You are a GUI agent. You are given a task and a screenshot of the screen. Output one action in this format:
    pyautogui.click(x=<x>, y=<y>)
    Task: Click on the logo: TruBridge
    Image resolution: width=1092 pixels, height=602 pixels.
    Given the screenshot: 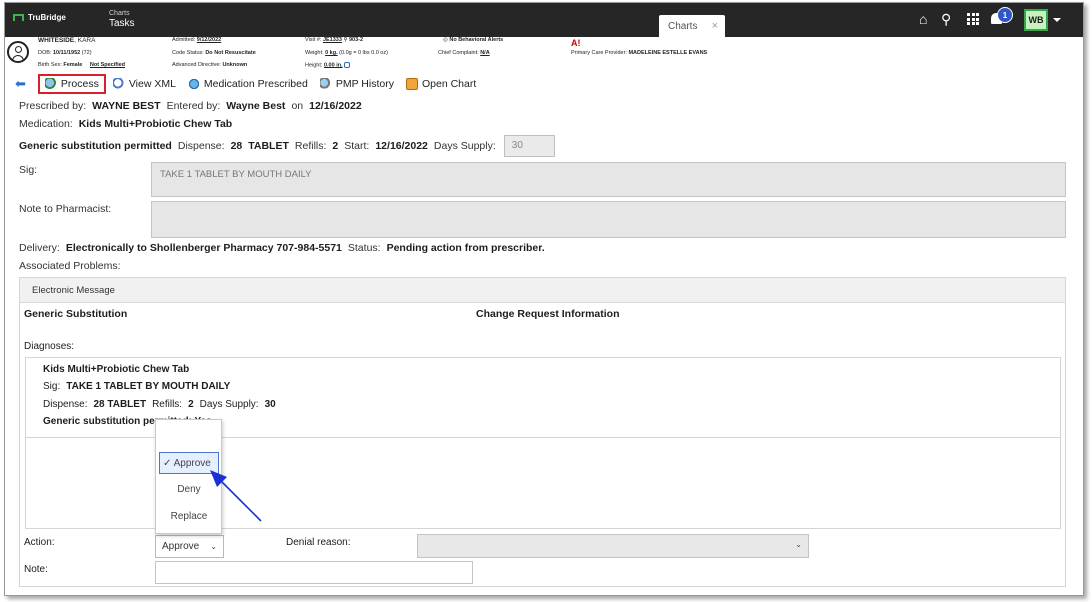 What is the action you would take?
    pyautogui.click(x=39, y=17)
    